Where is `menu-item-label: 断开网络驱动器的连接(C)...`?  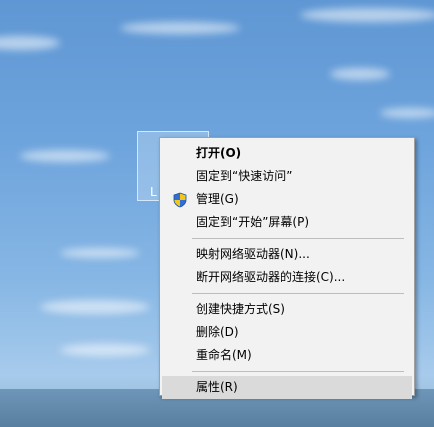
menu-item-label: 断开网络驱动器的连接(C)... is located at coordinates (271, 277).